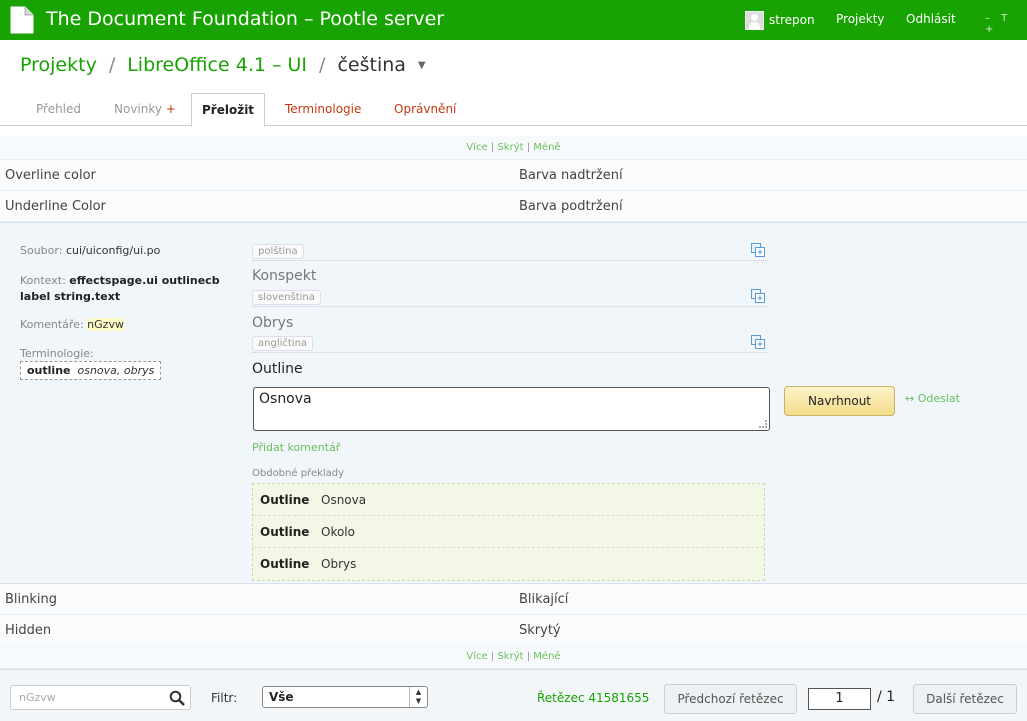 This screenshot has height=721, width=1027. Describe the element at coordinates (511, 409) in the screenshot. I see `translation-textarea: Osnova` at that location.